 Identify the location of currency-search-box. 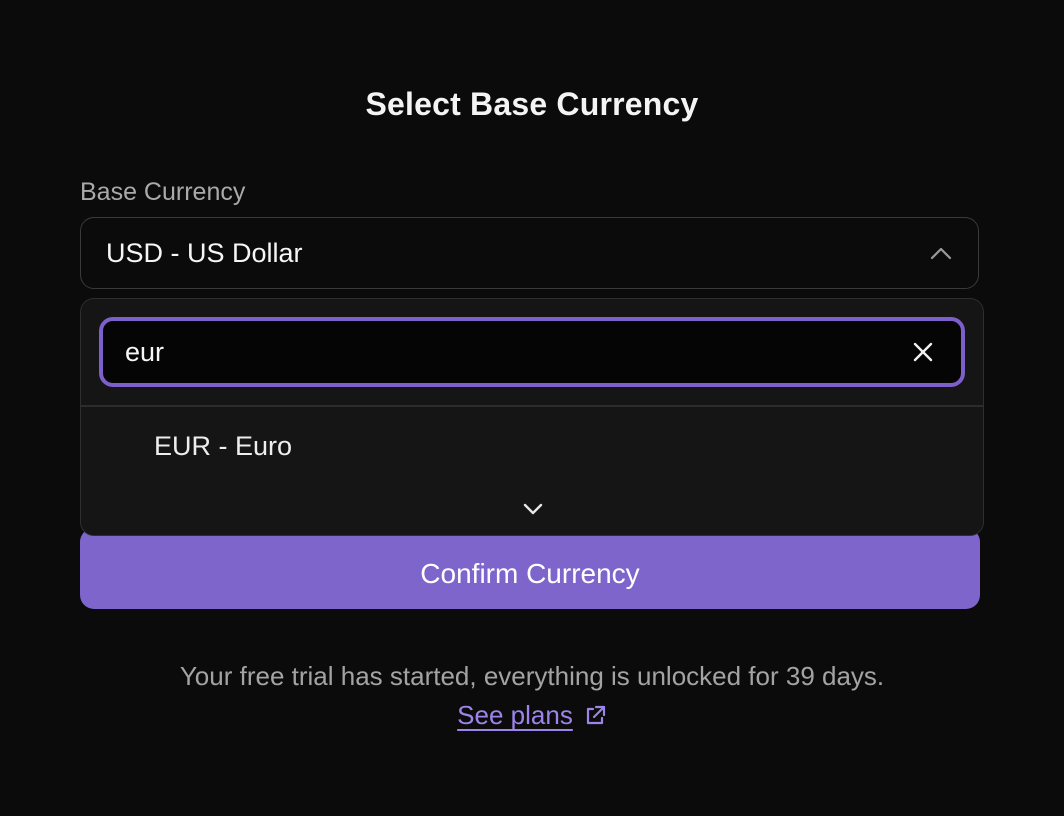
(532, 352).